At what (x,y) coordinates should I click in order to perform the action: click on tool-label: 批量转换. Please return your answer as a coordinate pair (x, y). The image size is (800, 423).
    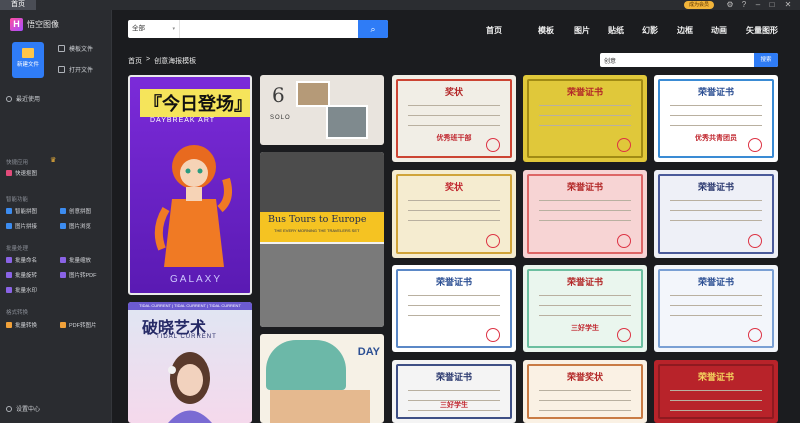
    Looking at the image, I should click on (26, 326).